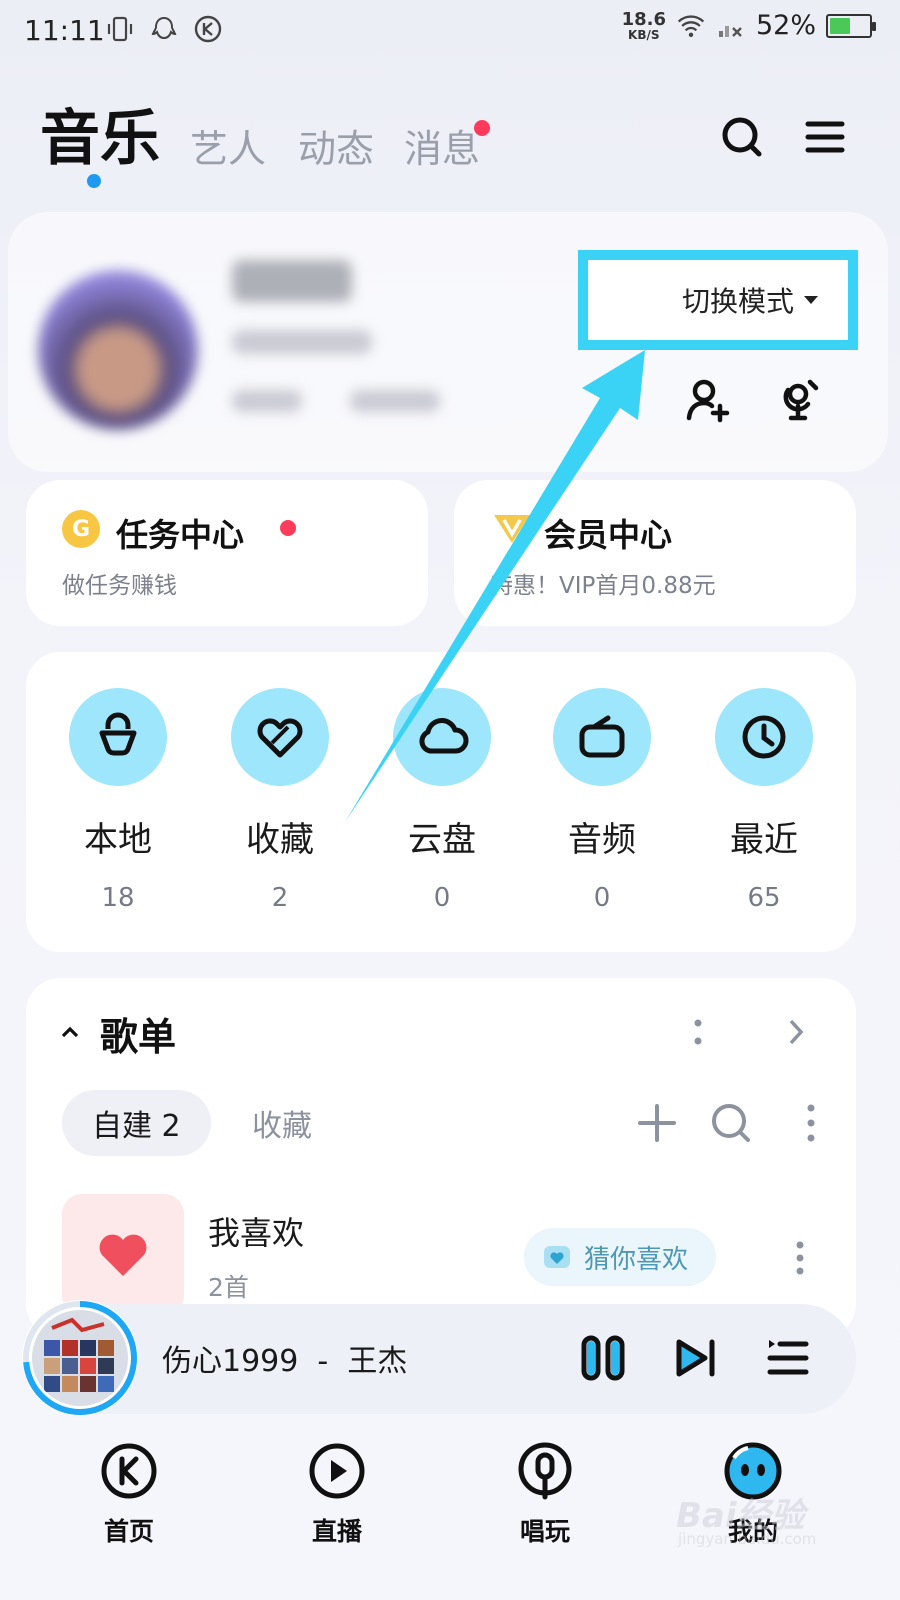  What do you see at coordinates (708, 400) in the screenshot?
I see `add-friend-icon` at bounding box center [708, 400].